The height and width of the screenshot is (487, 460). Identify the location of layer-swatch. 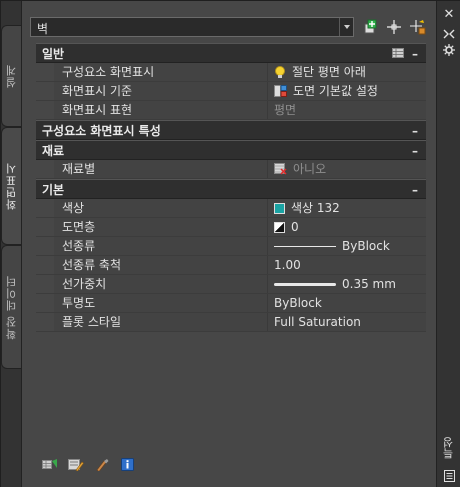
(279, 227).